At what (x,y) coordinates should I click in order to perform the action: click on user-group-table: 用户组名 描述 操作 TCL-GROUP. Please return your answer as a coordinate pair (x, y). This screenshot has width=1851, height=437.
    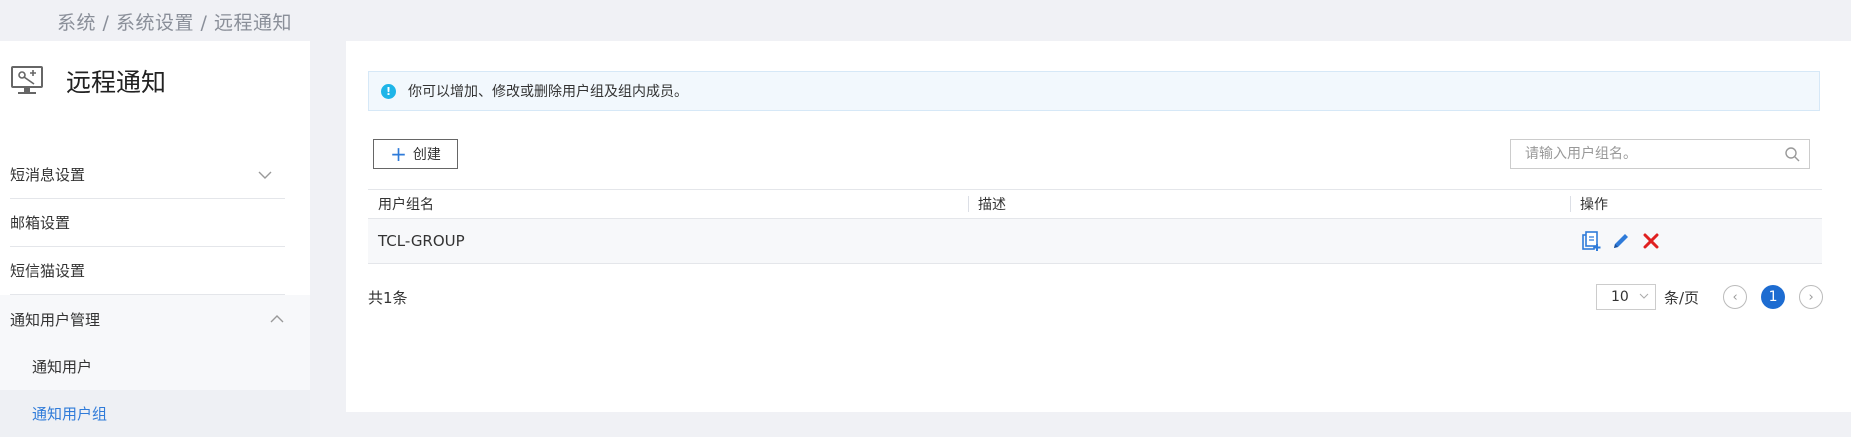
    Looking at the image, I should click on (1095, 226).